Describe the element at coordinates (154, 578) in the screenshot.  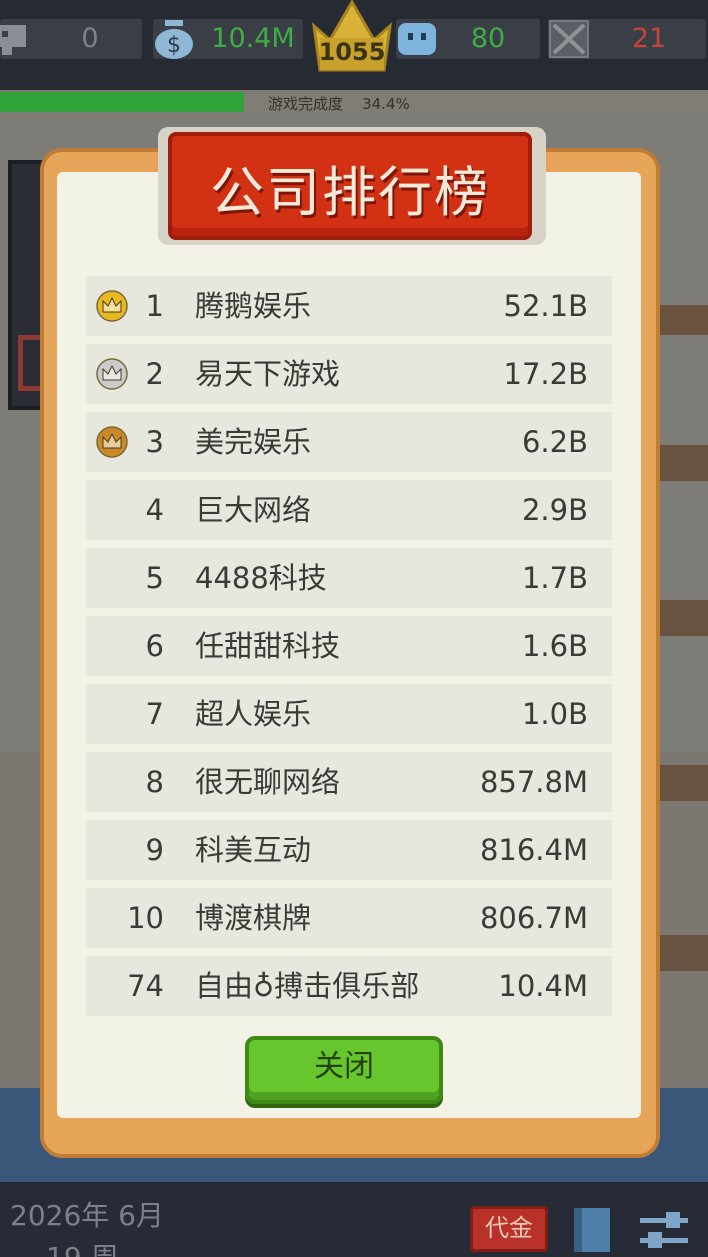
I see `rank-number: 5` at that location.